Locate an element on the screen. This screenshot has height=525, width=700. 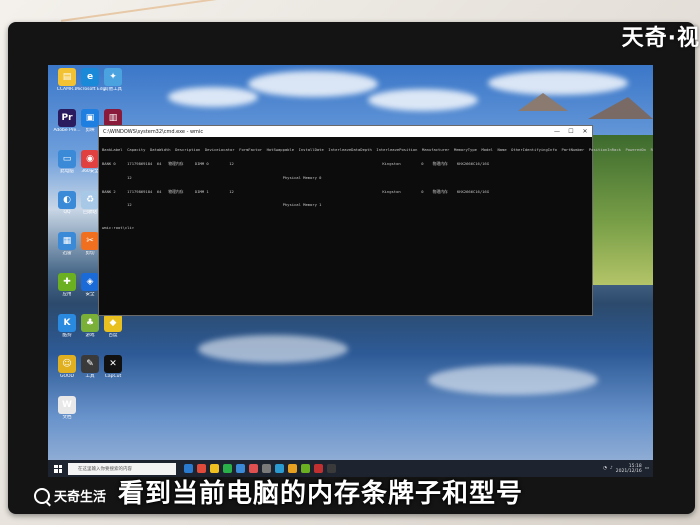
desktop-shortcut: W 文档 is located at coordinates (67, 414).